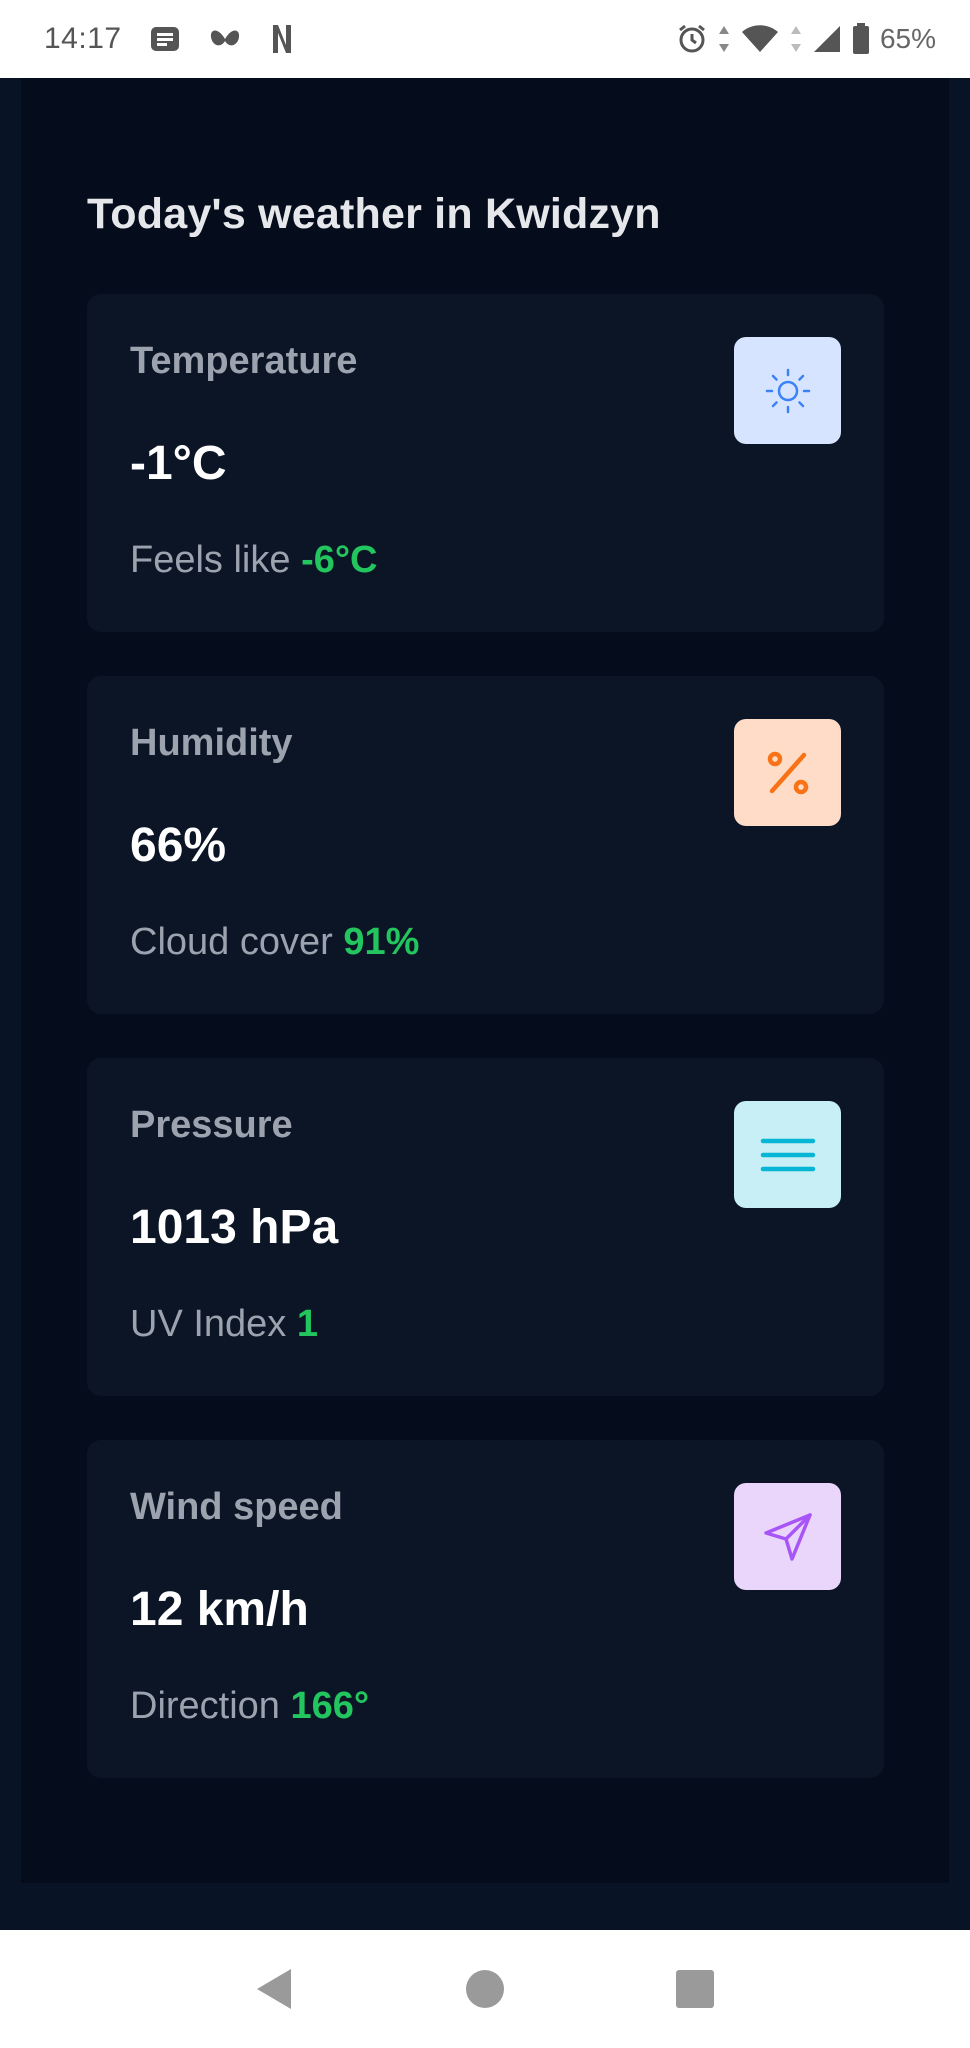  I want to click on butterfly-icon, so click(225, 39).